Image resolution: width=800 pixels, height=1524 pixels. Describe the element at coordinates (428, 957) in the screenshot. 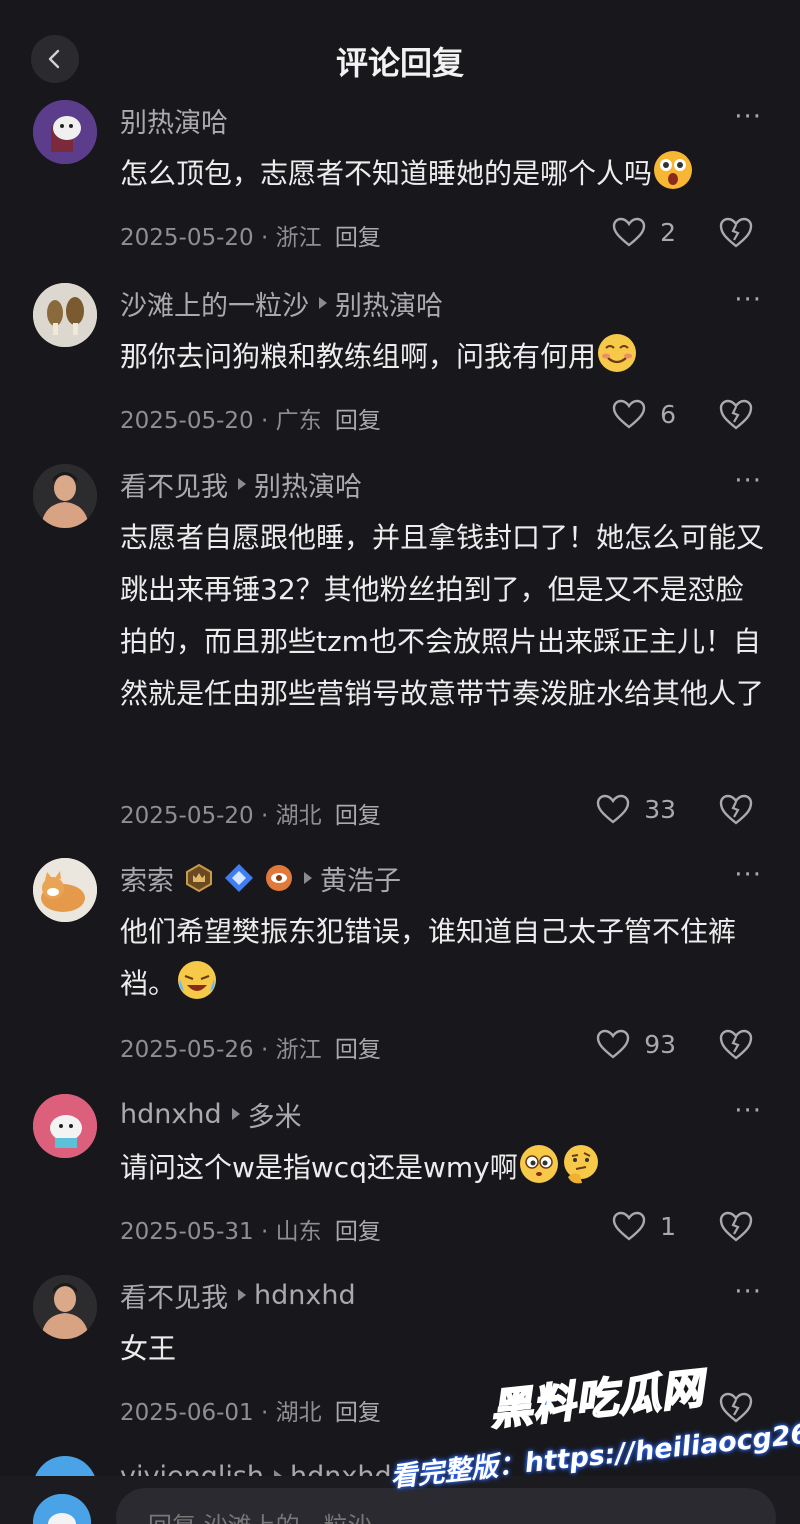

I see `comment-text: 他们希望樊振东犯错误，谁知道自己太子管不住裤裆。` at that location.